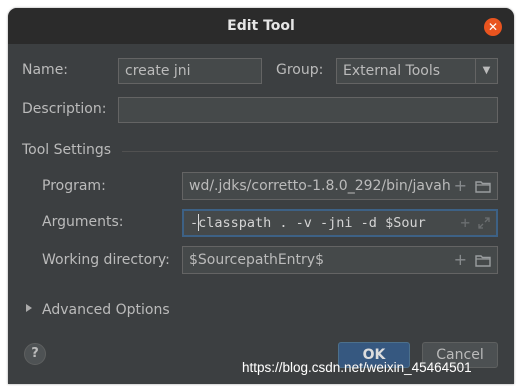 The height and width of the screenshot is (386, 522). What do you see at coordinates (83, 222) in the screenshot?
I see `arguments-label: Arguments:` at bounding box center [83, 222].